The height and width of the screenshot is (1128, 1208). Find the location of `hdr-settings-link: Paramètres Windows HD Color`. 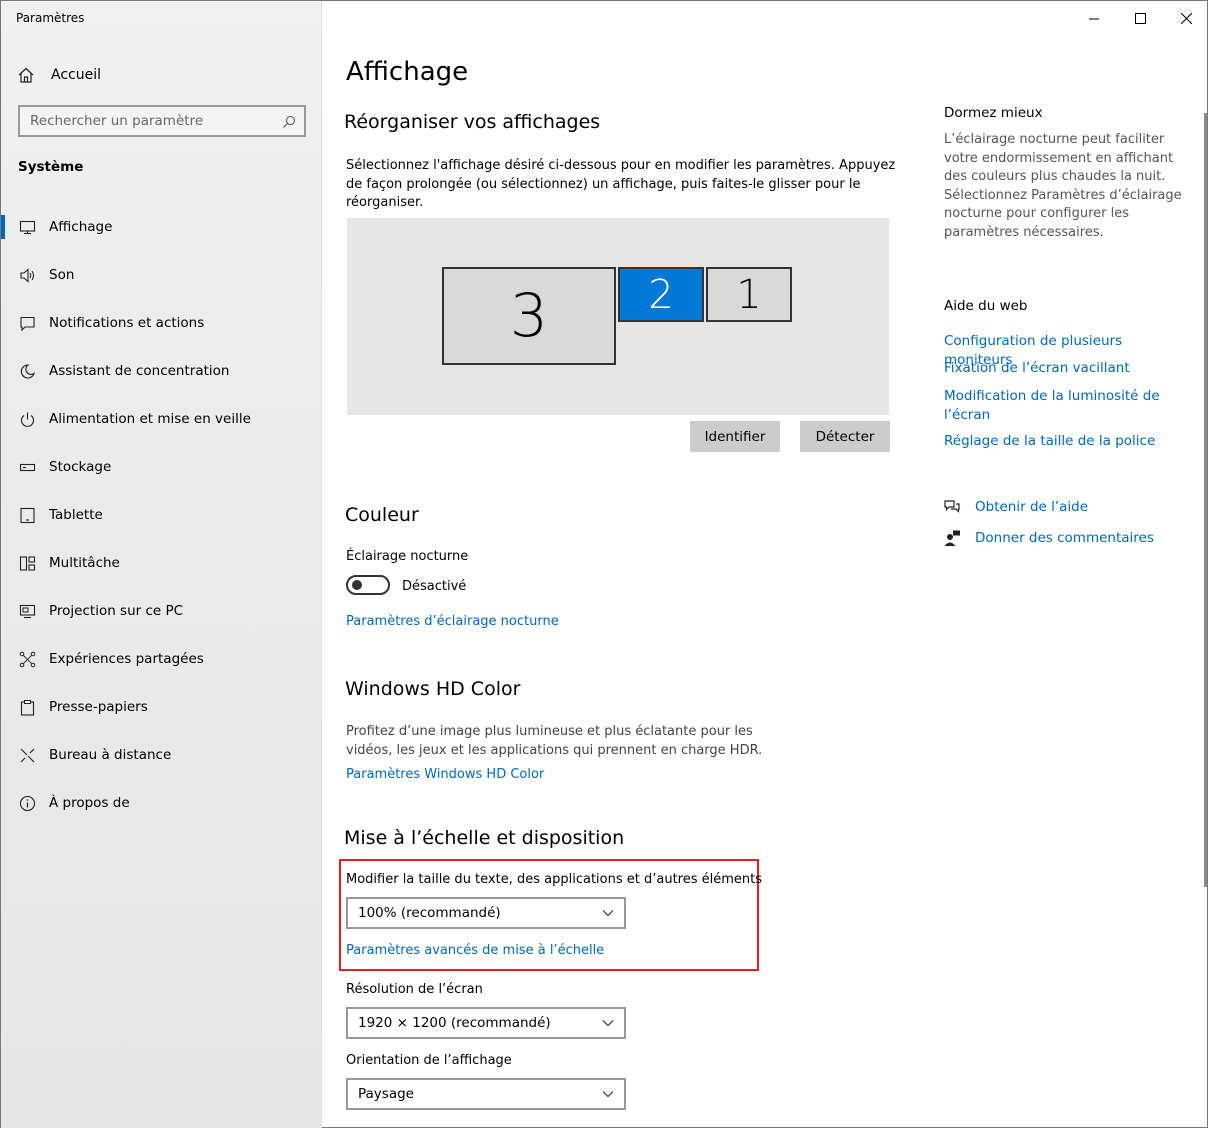

hdr-settings-link: Paramètres Windows HD Color is located at coordinates (445, 774).